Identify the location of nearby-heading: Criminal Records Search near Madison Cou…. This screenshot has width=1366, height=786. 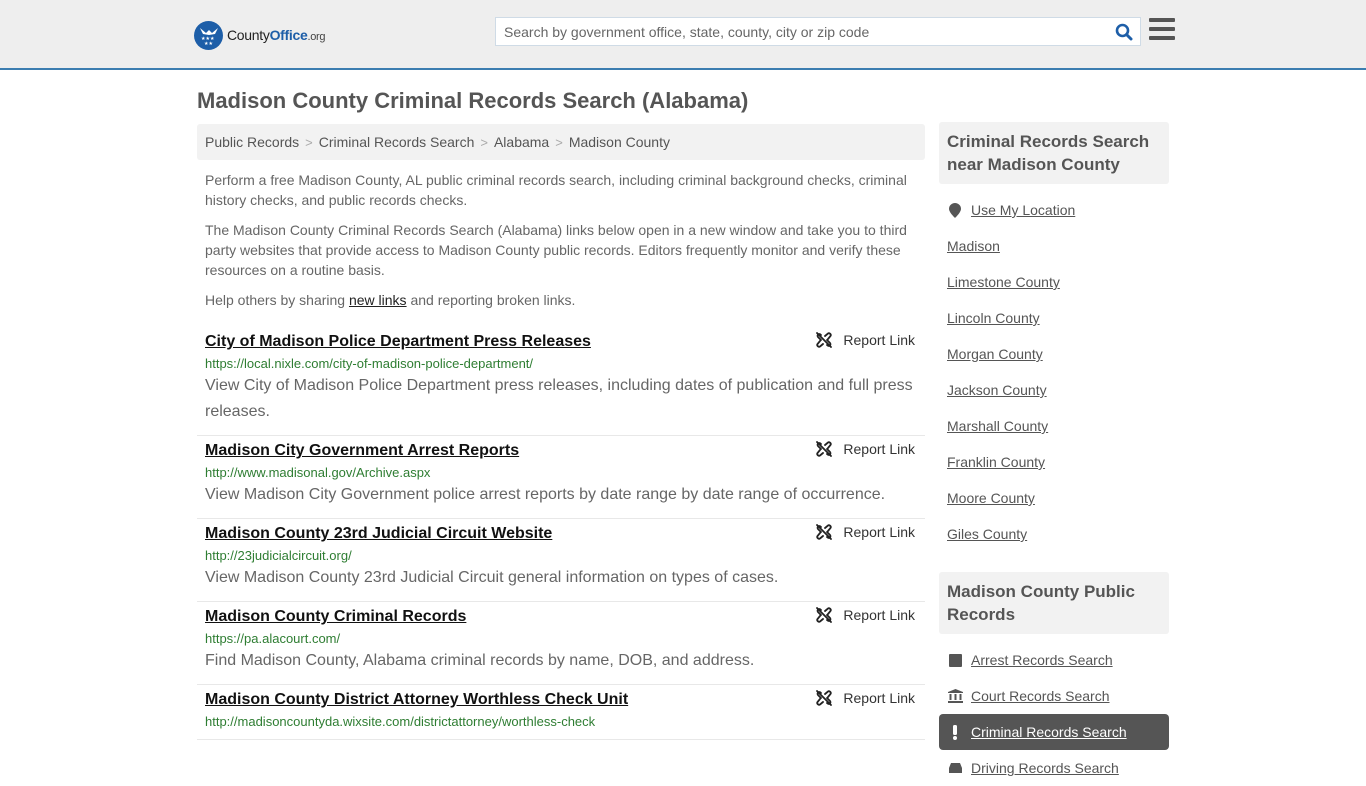
(1054, 153).